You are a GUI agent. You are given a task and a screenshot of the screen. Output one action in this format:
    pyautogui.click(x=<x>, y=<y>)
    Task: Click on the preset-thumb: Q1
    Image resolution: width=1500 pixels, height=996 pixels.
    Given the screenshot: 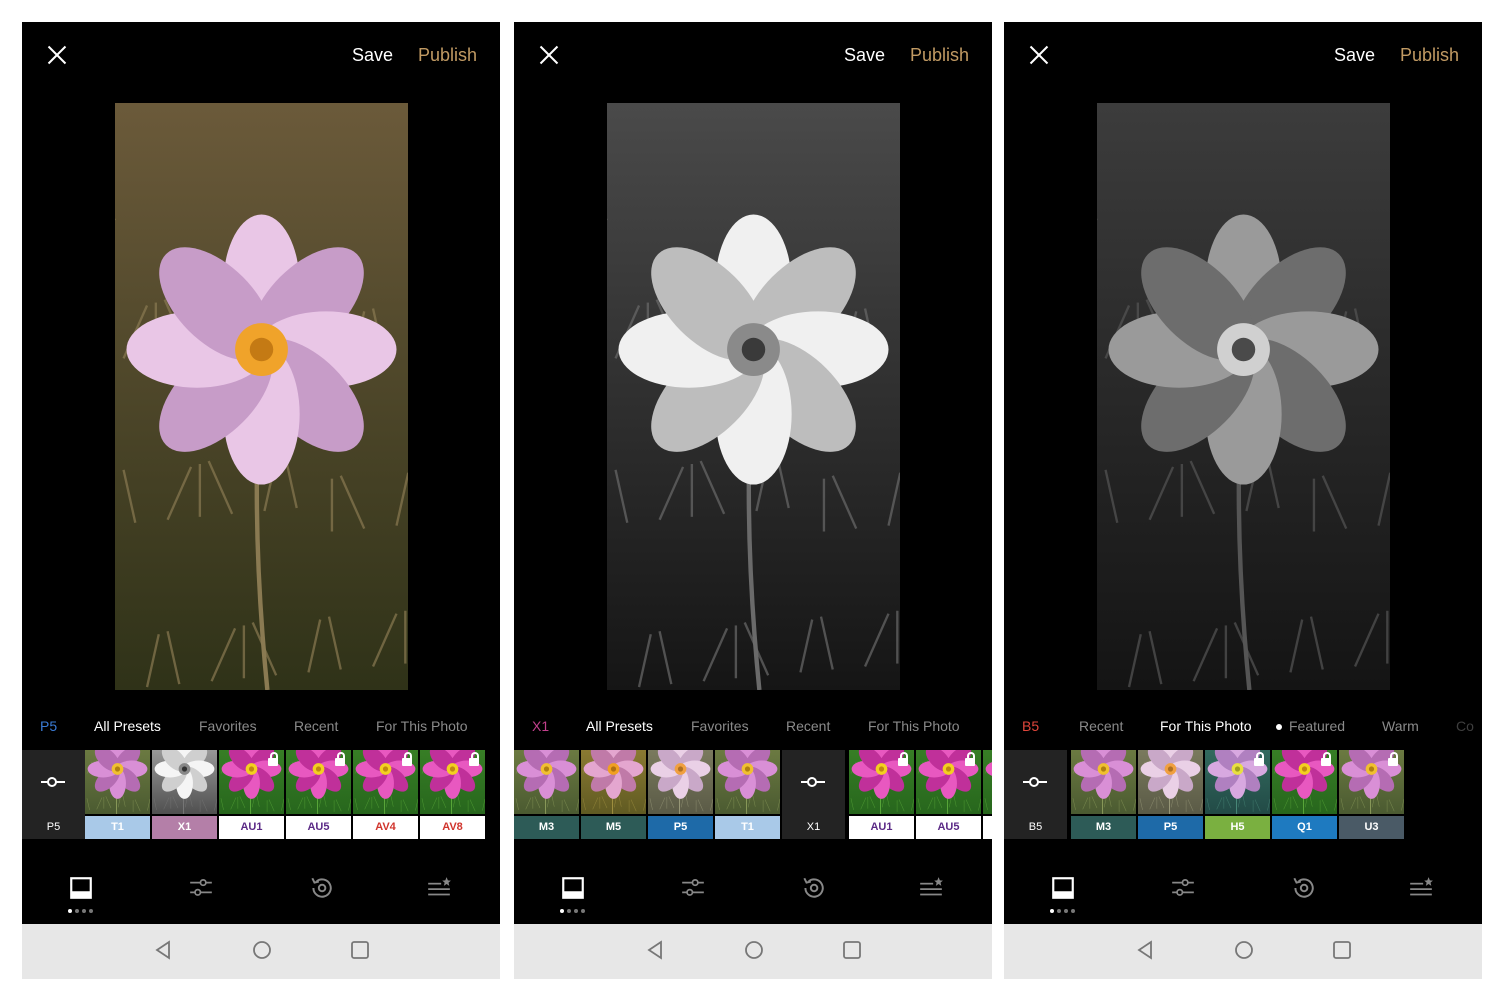 What is the action you would take?
    pyautogui.click(x=1304, y=794)
    